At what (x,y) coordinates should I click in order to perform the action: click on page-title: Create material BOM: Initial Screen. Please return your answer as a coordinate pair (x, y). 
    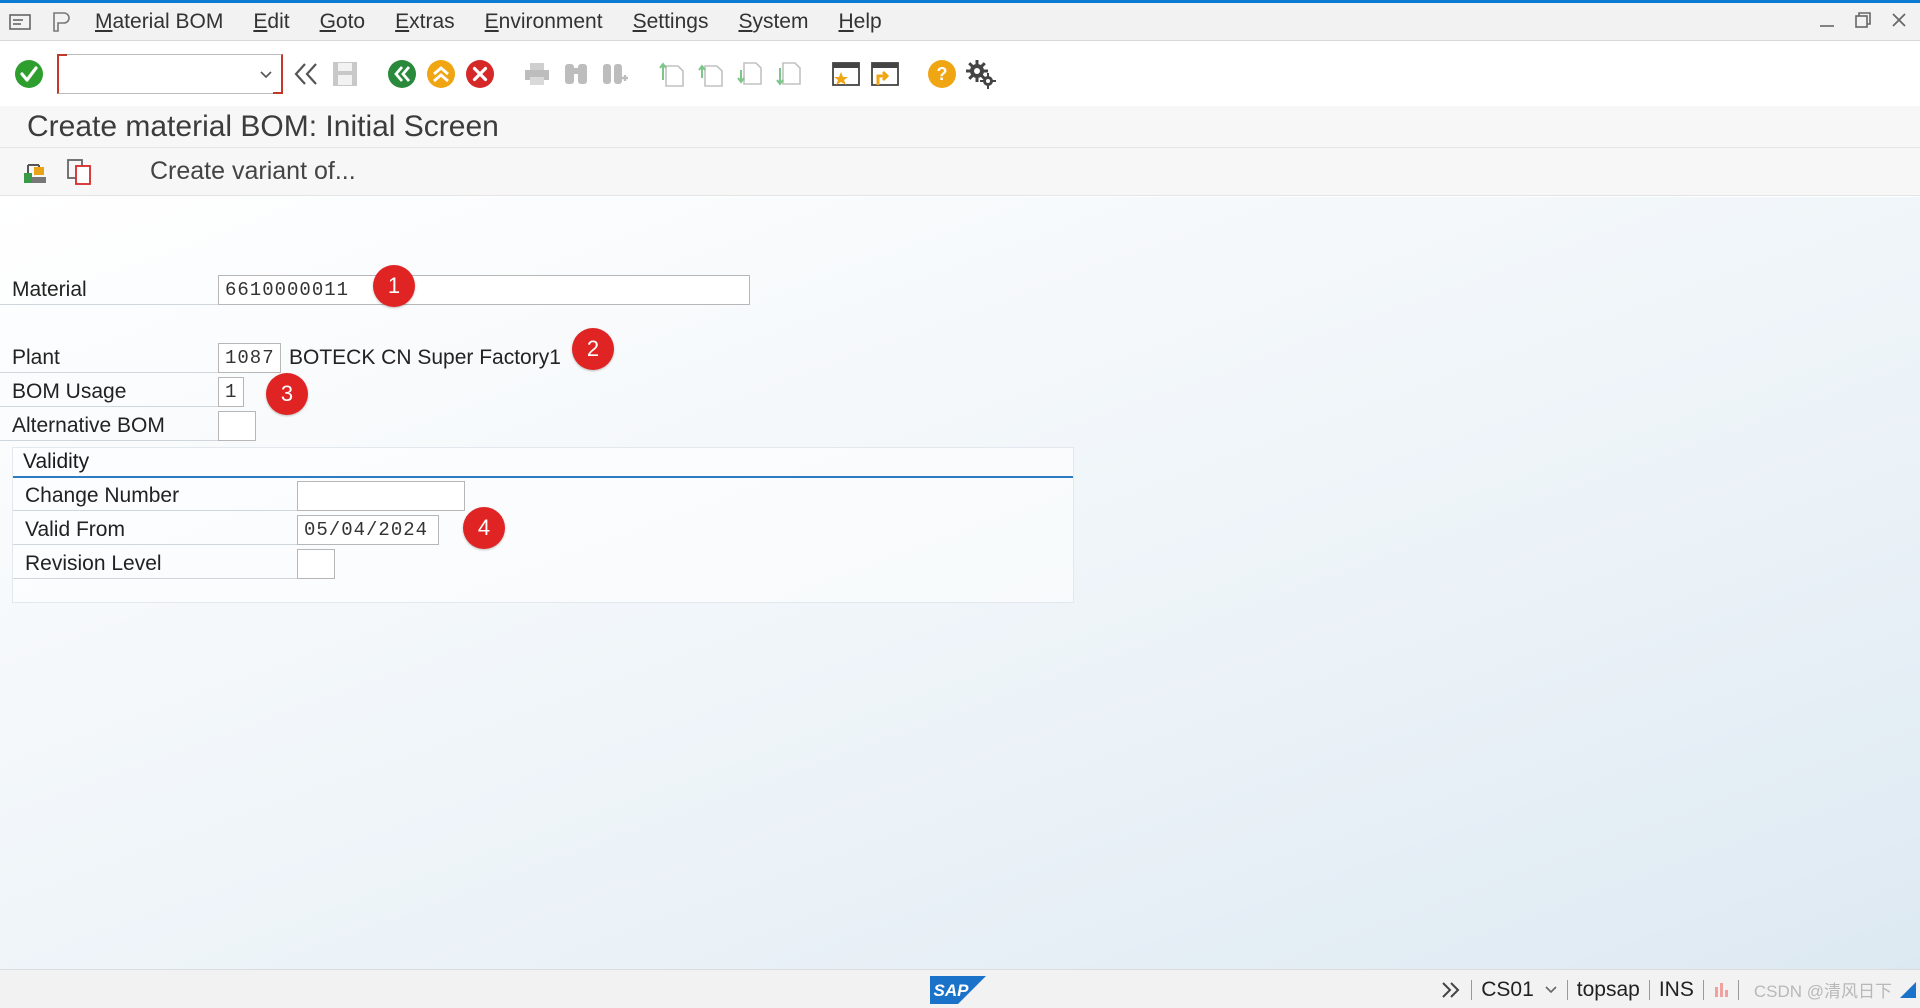
    Looking at the image, I should click on (263, 126).